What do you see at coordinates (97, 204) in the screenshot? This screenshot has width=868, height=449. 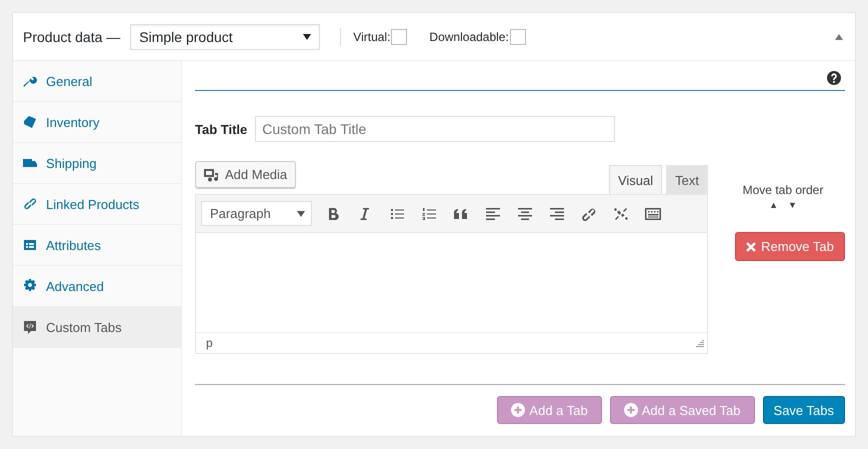 I see `sidebar-tab: Linked Products` at bounding box center [97, 204].